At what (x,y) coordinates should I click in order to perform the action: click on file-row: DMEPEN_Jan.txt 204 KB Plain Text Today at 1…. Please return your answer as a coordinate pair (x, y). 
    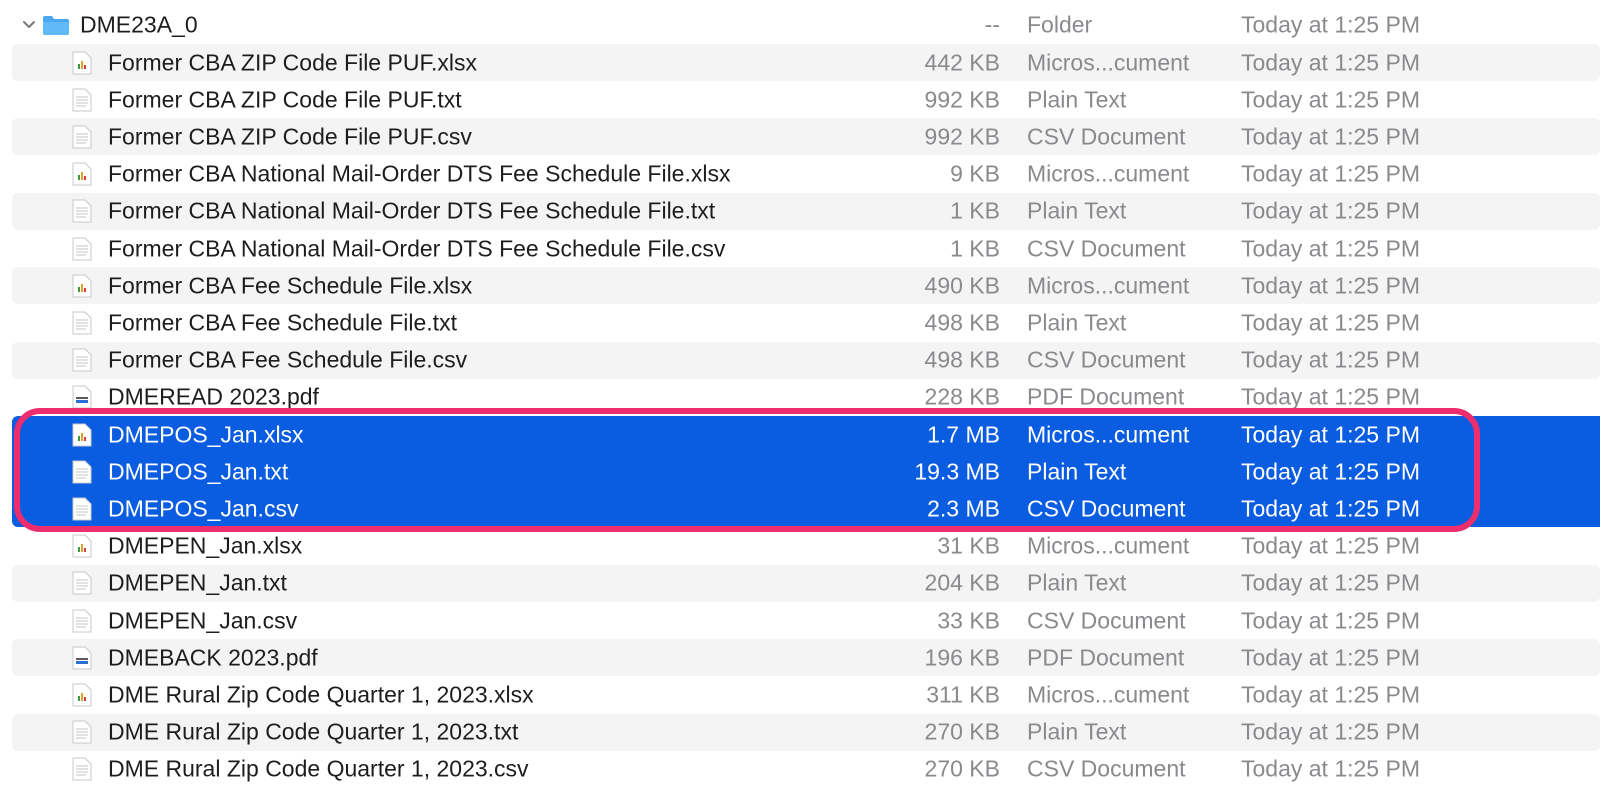
    Looking at the image, I should click on (806, 583).